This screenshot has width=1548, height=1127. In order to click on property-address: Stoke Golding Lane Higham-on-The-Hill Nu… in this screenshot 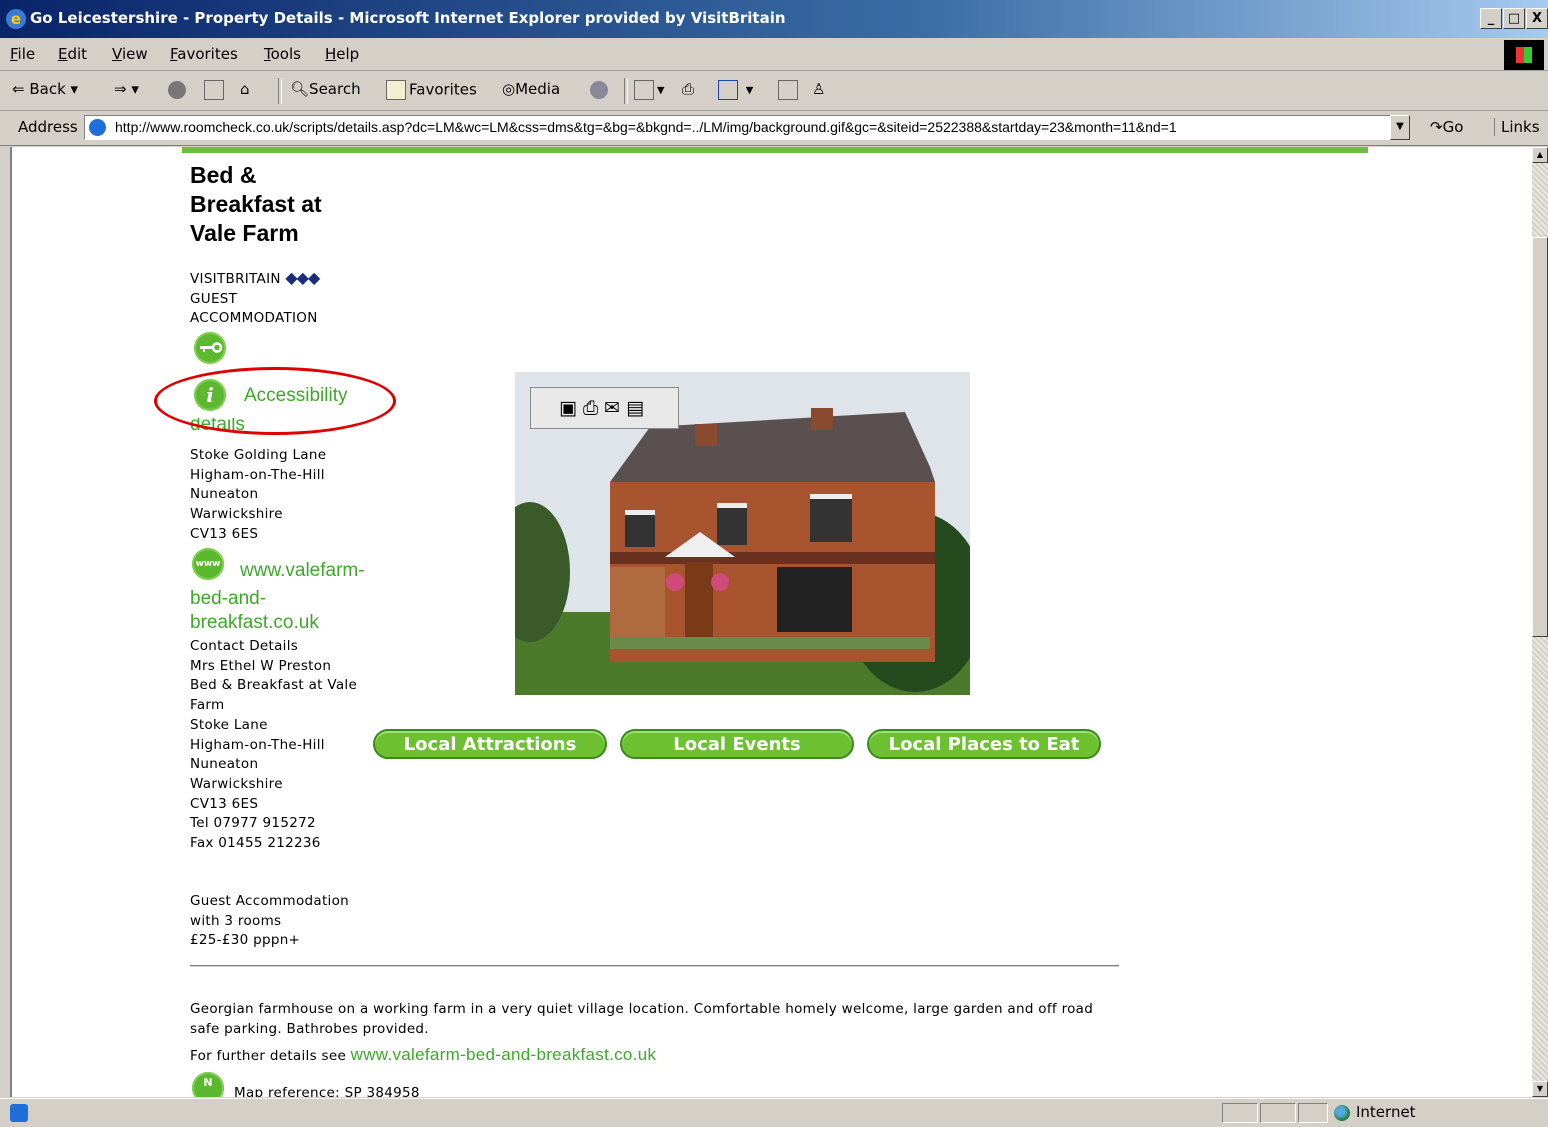, I will do `click(258, 495)`.